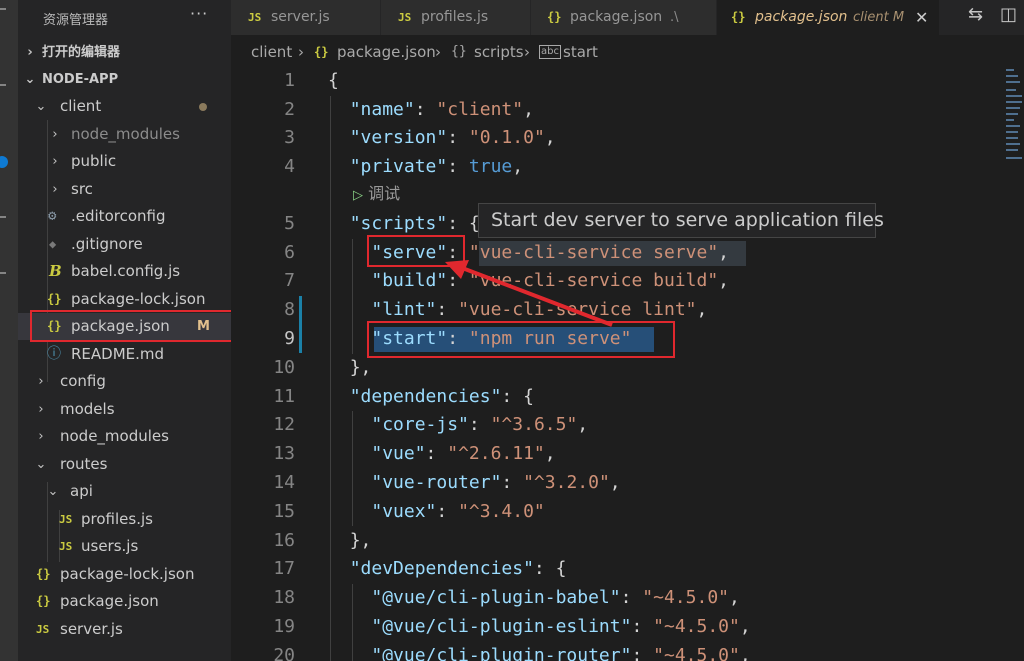 The height and width of the screenshot is (661, 1024). I want to click on project-label: NODE-APP, so click(80, 79).